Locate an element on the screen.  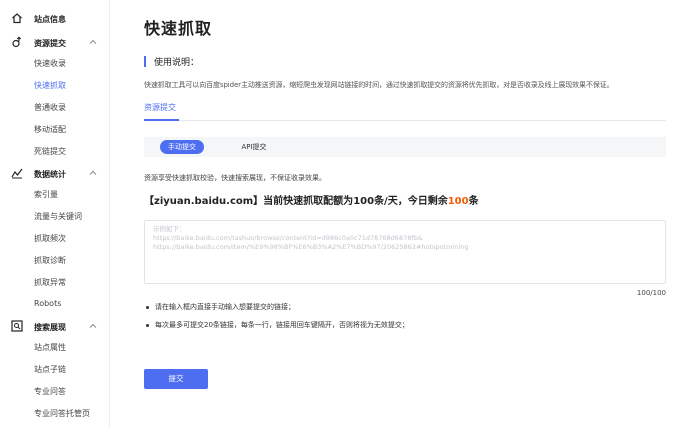
sidebar-item-crawl-frequency: 抓取频次 is located at coordinates (50, 239).